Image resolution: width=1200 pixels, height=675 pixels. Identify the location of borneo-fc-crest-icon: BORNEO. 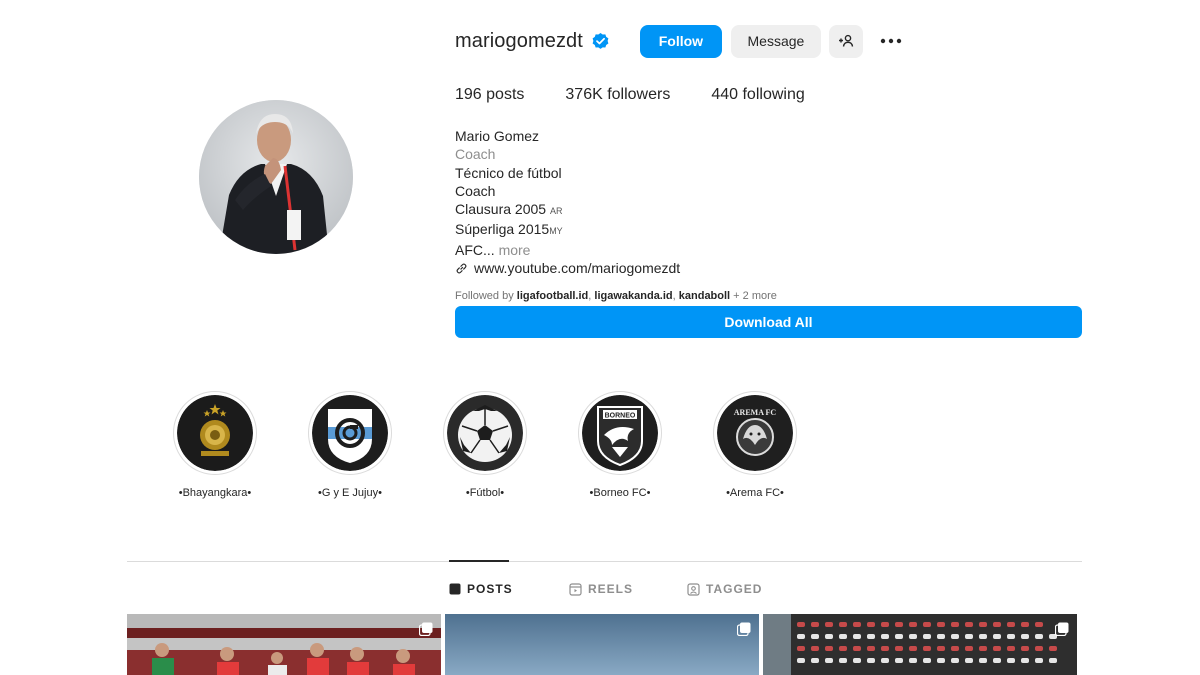
(620, 433).